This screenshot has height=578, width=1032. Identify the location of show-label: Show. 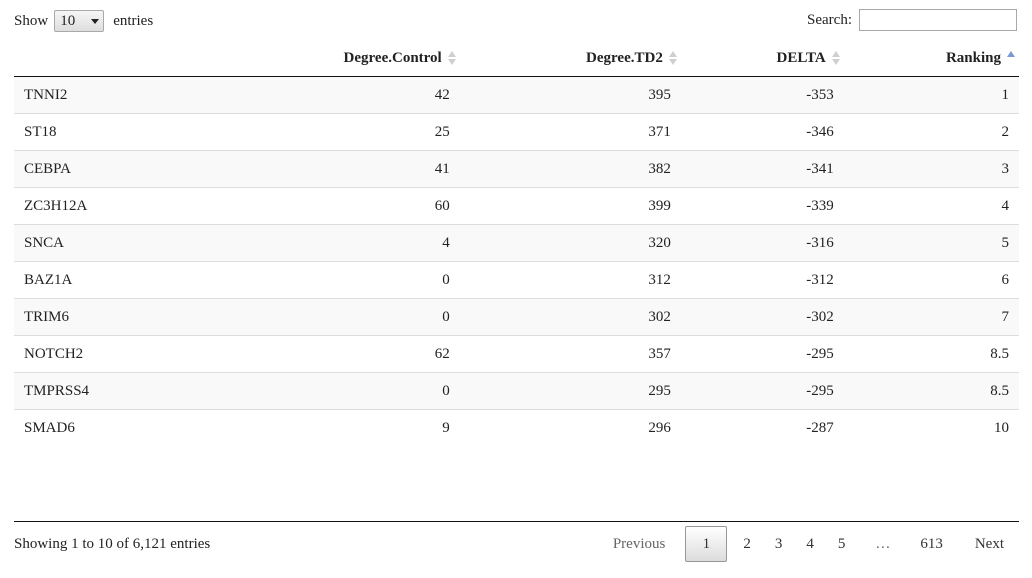
(31, 20).